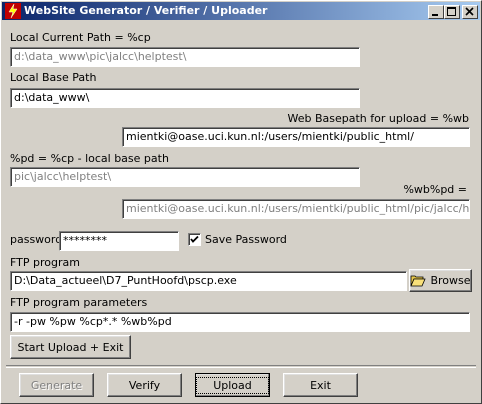 The image size is (482, 404). Describe the element at coordinates (53, 77) in the screenshot. I see `local-base-path-label: Local Base Path` at that location.